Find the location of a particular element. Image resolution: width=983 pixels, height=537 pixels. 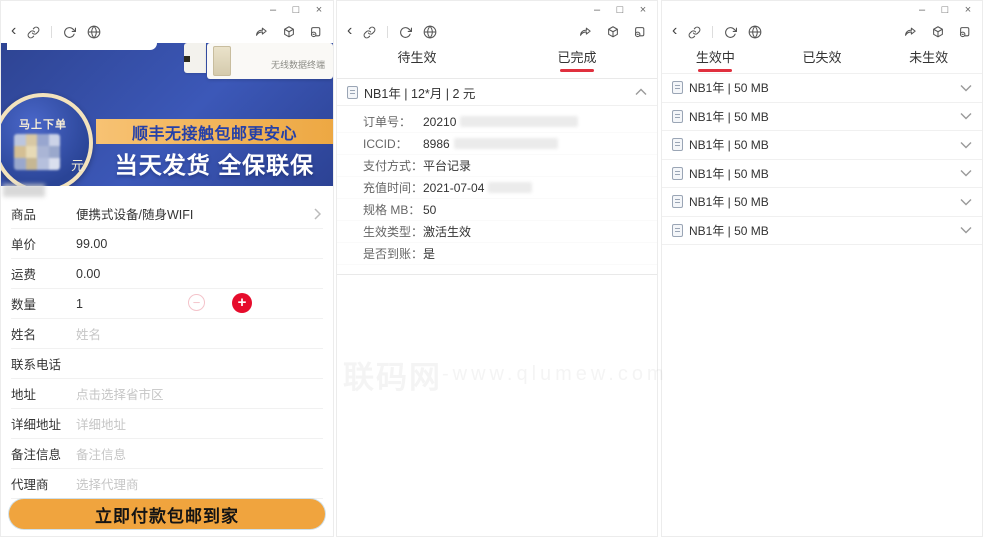

form-row-shipping: 运费 0.00 is located at coordinates (167, 274).